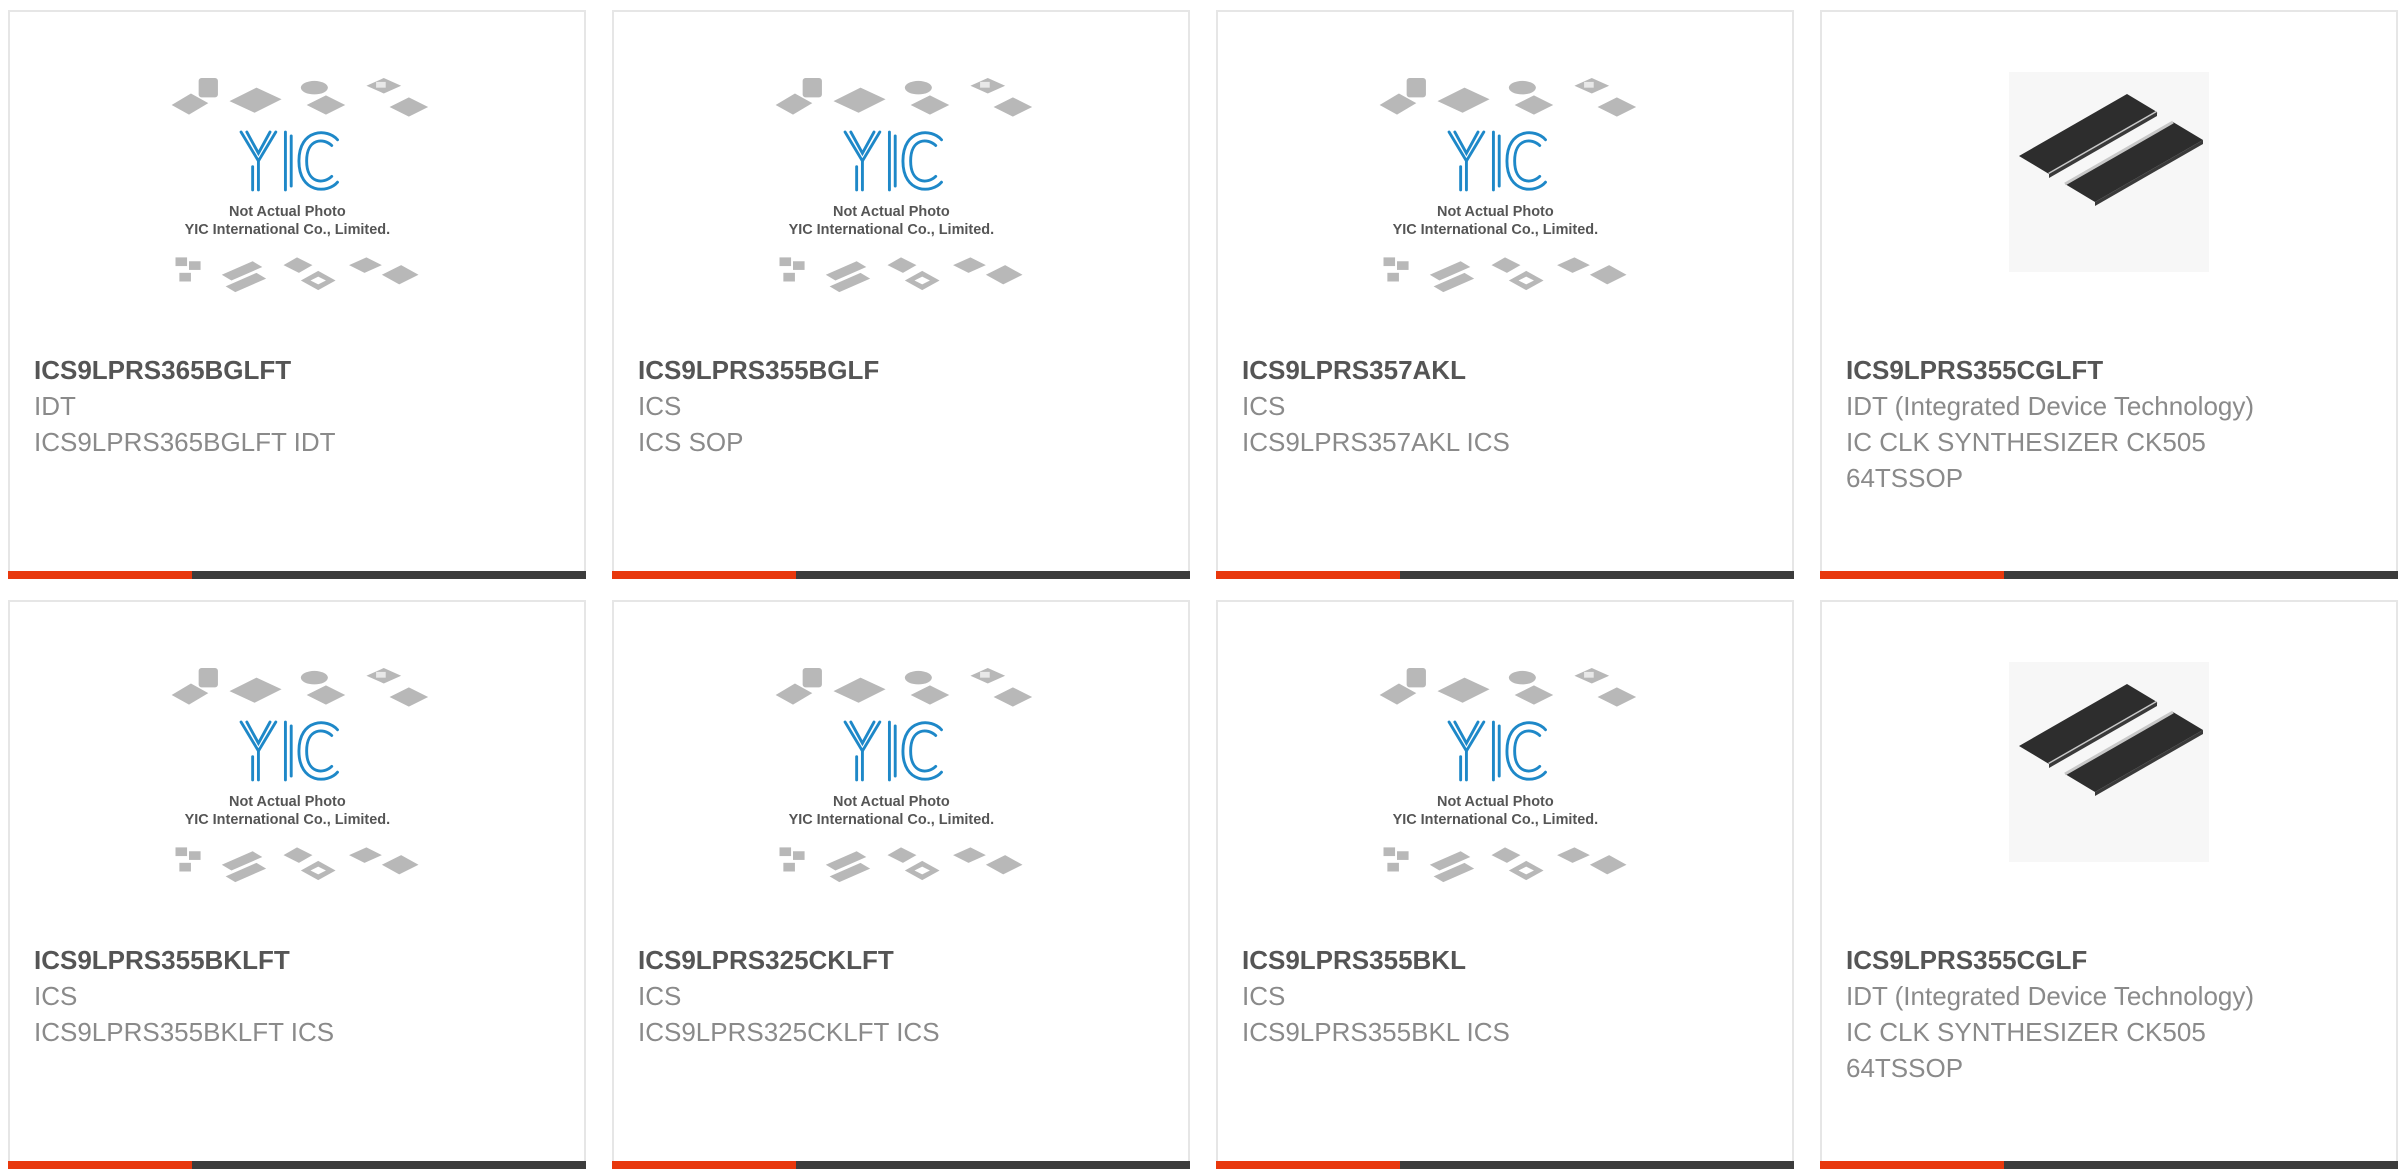 The image size is (2400, 1169). I want to click on description-label: ICS9LPRS325CKLFT ICS, so click(789, 1032).